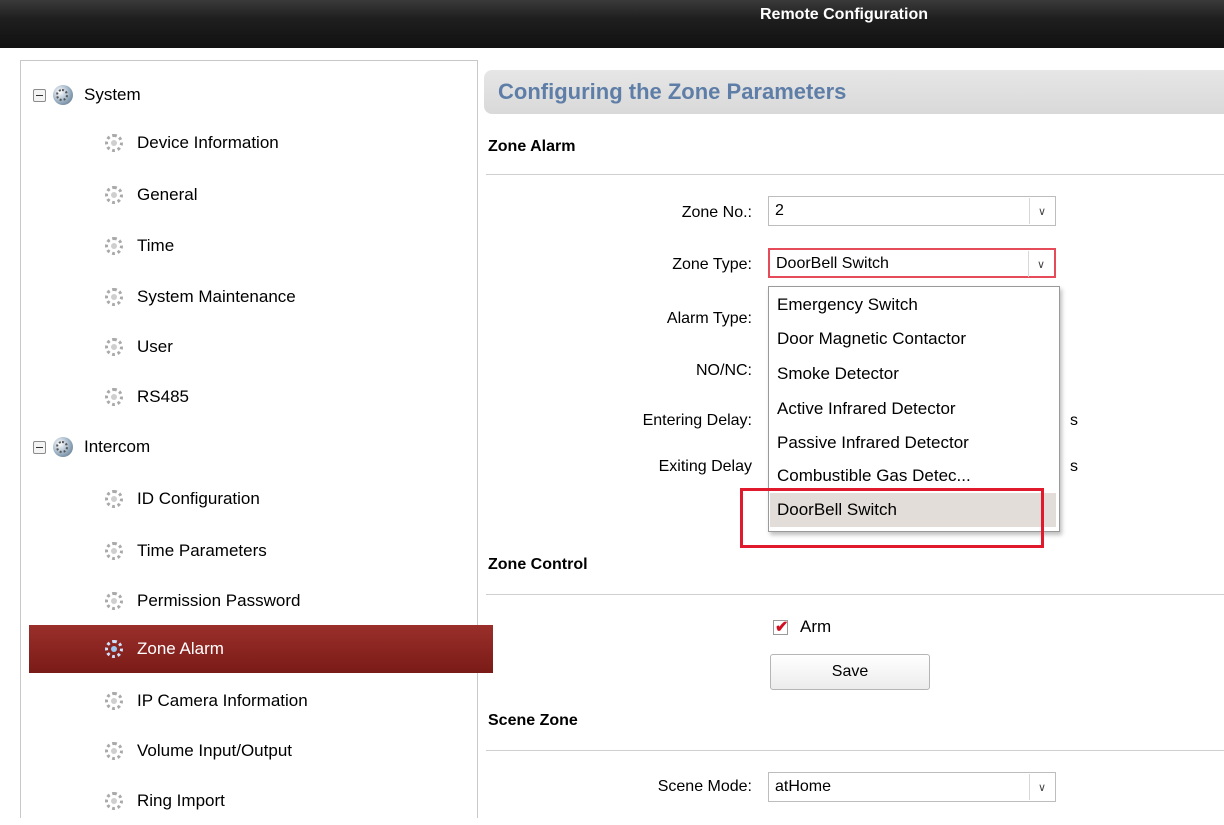 Image resolution: width=1224 pixels, height=825 pixels. Describe the element at coordinates (724, 370) in the screenshot. I see `no-nc-label: NO/NC:` at that location.